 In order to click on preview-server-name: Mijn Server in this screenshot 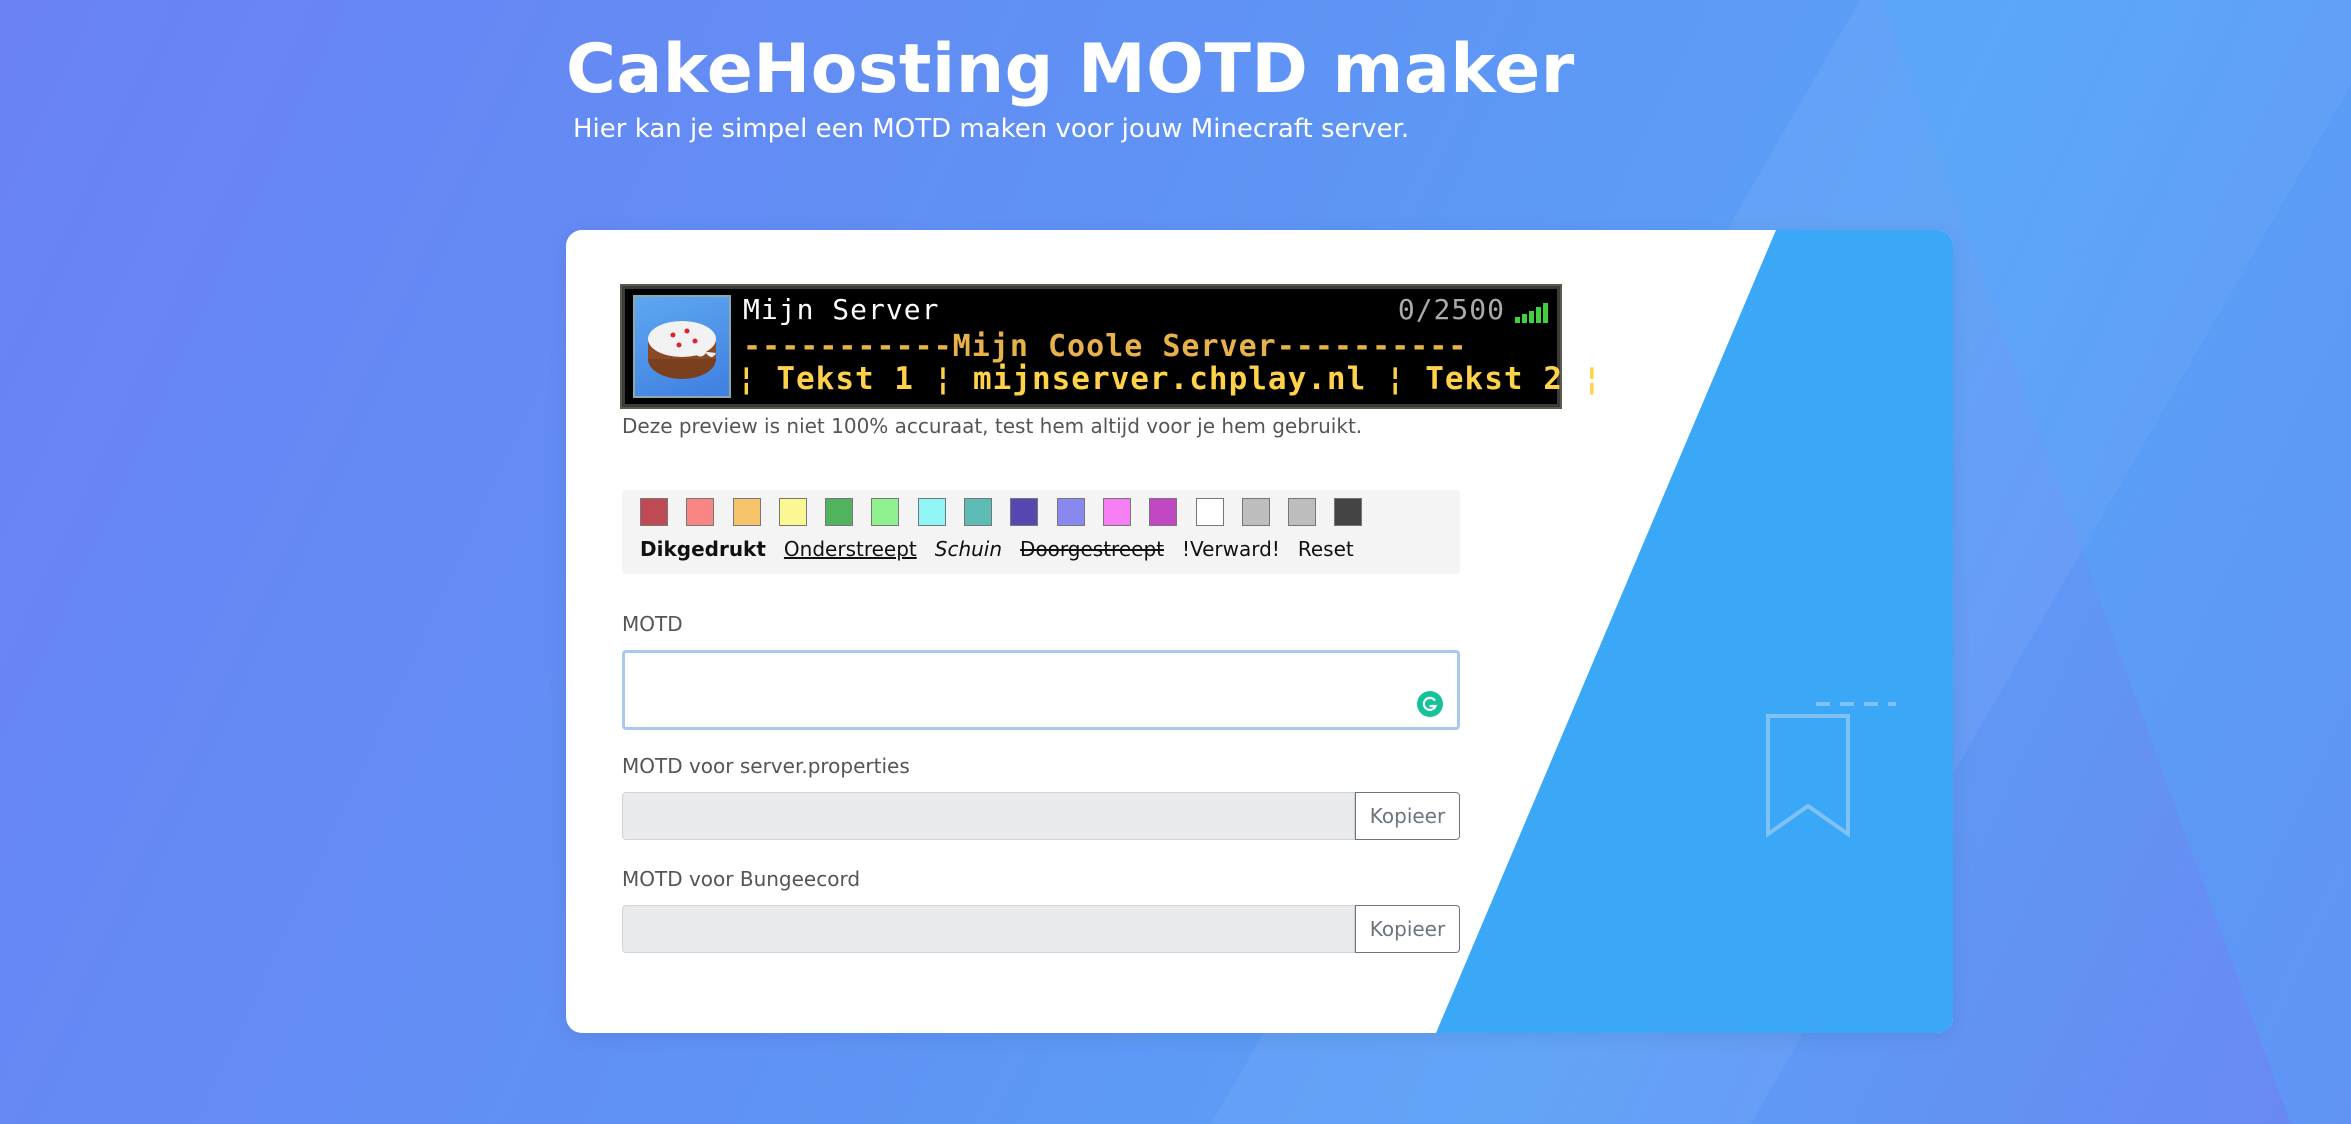, I will do `click(841, 309)`.